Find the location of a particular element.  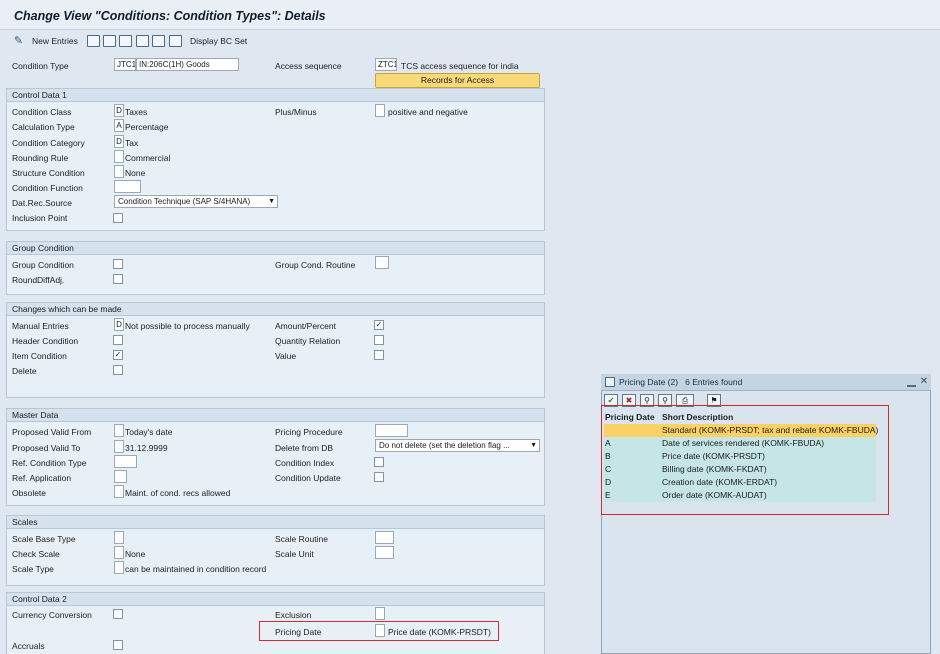

manual-entries-value: Not possible to process manually is located at coordinates (187, 326).